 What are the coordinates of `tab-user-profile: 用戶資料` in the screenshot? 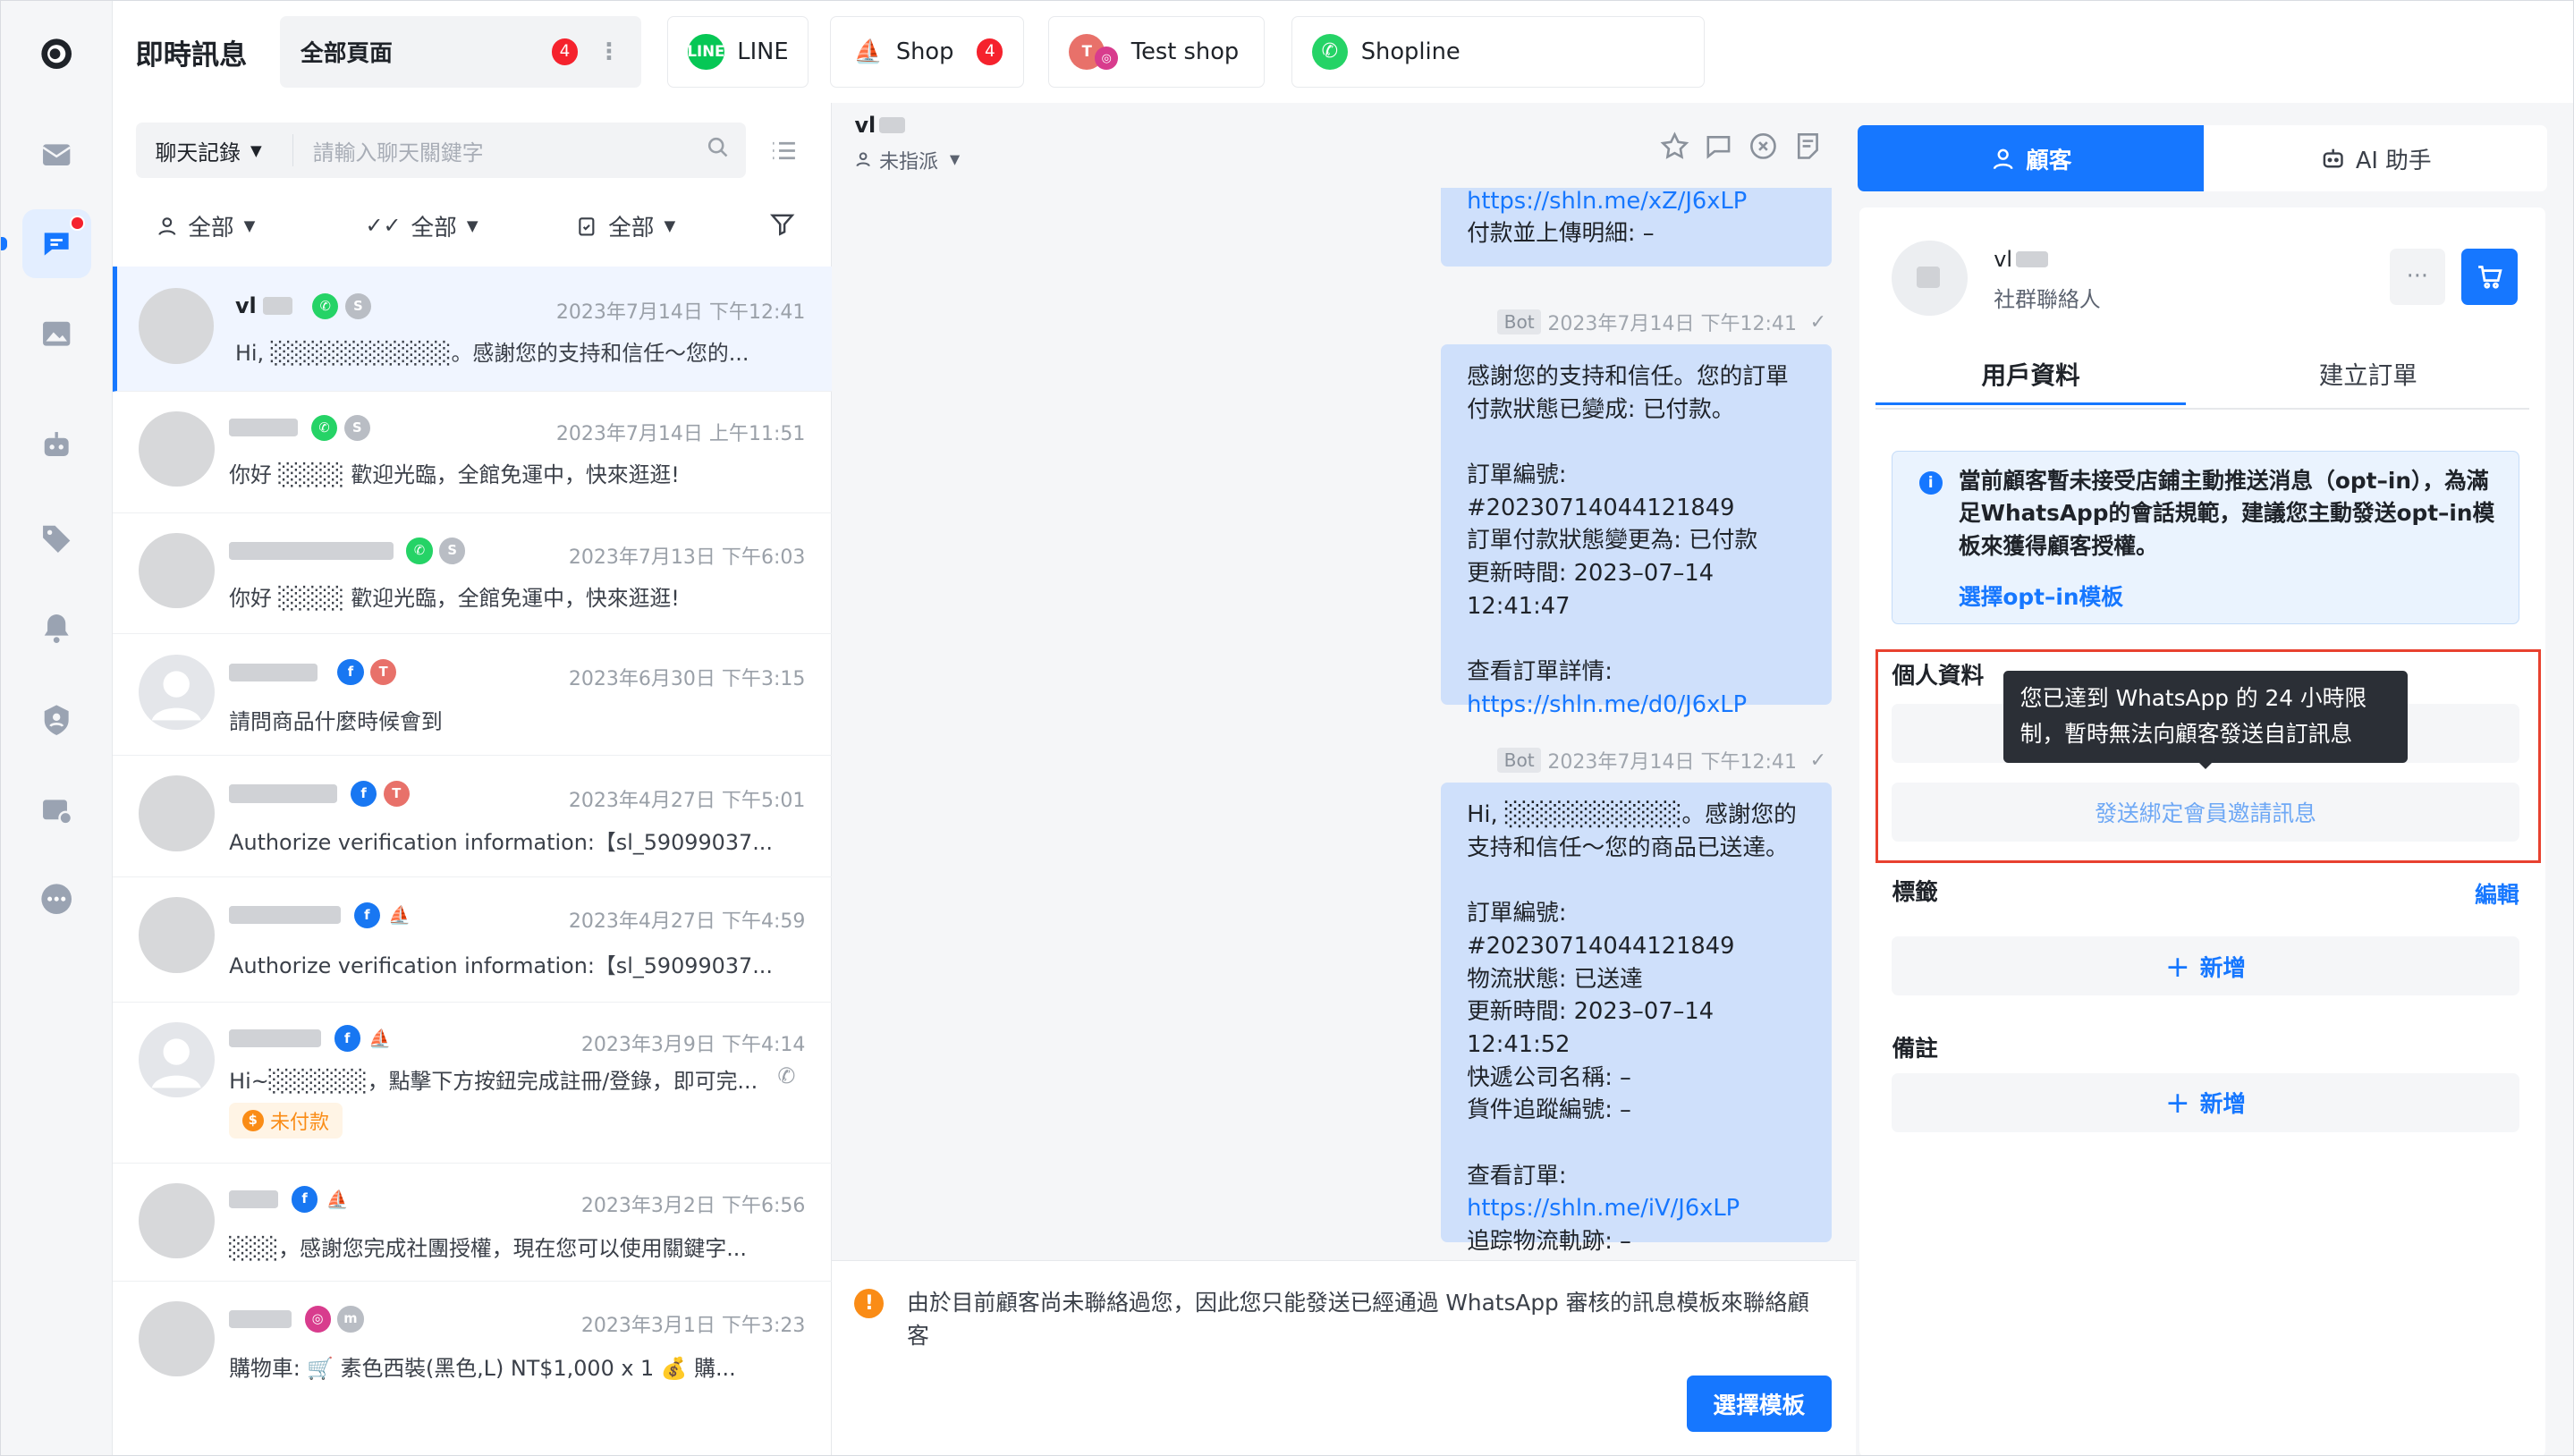 It's located at (2031, 380).